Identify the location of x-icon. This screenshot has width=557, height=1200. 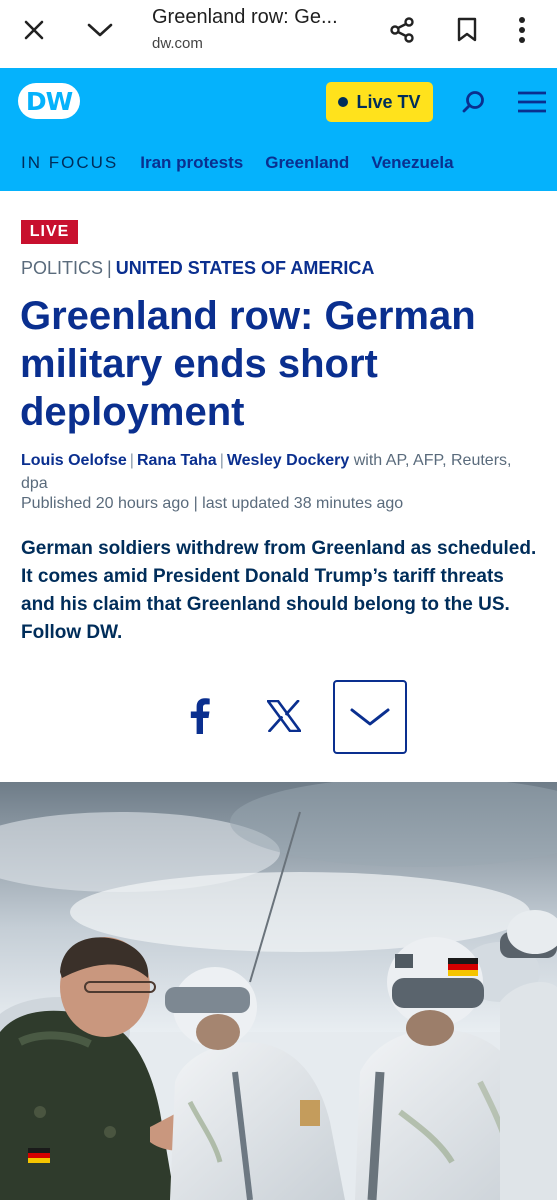
(284, 716).